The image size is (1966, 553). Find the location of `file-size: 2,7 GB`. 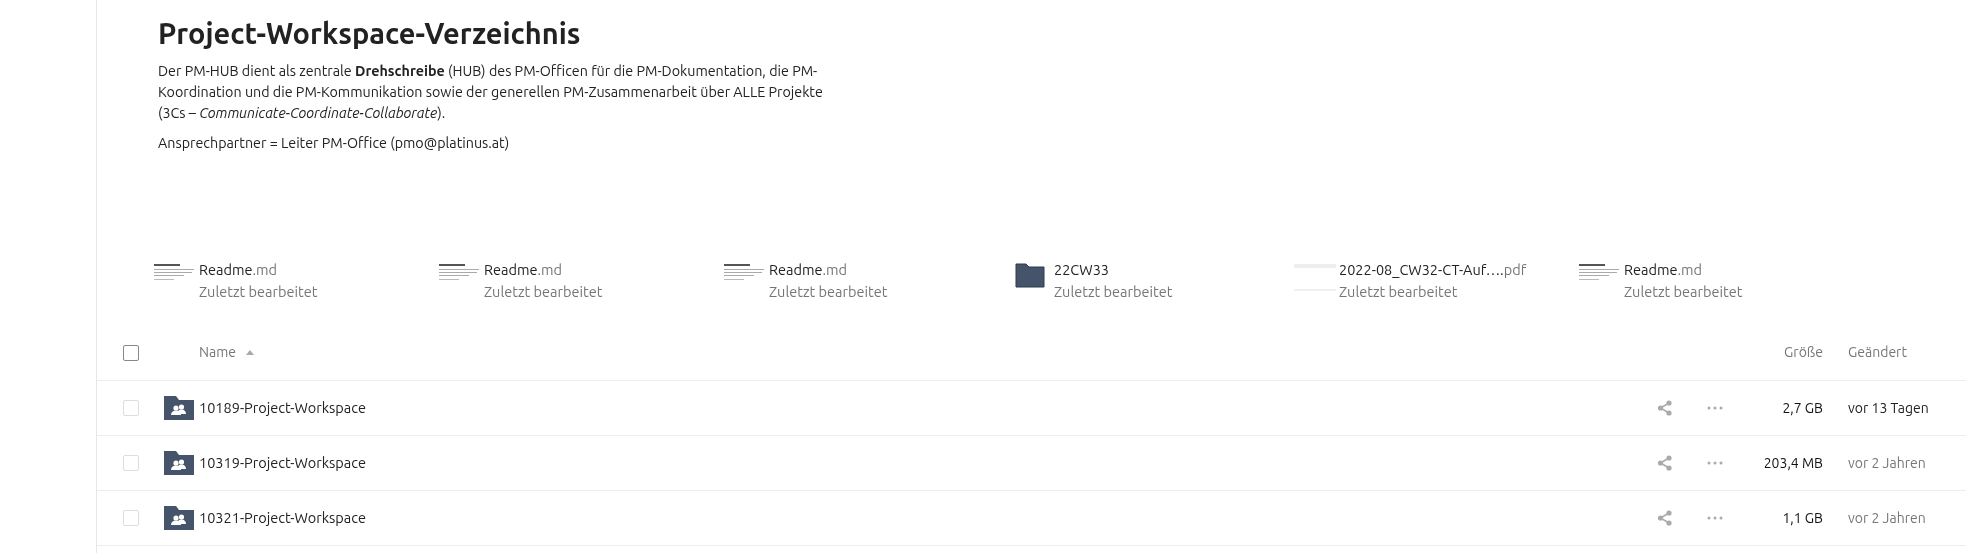

file-size: 2,7 GB is located at coordinates (1802, 407).